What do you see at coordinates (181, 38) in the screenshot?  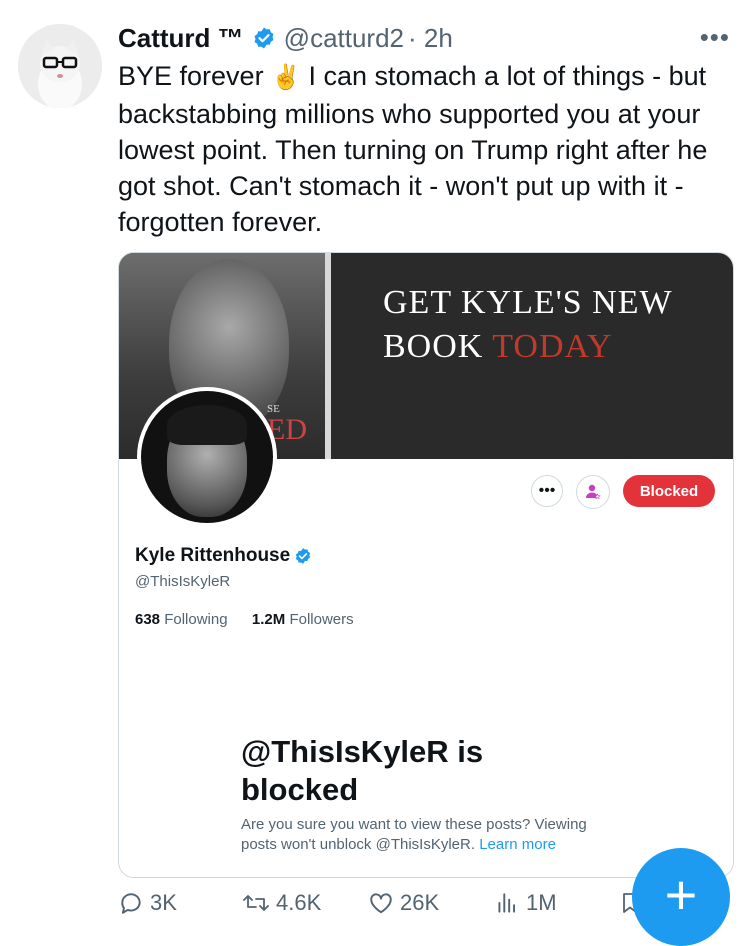 I see `author-name: Catturd ™` at bounding box center [181, 38].